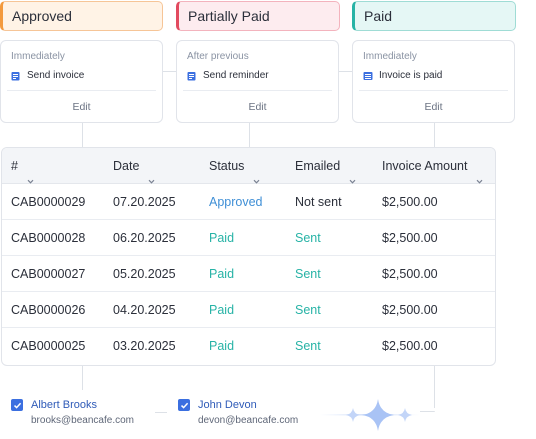 Image resolution: width=536 pixels, height=439 pixels. What do you see at coordinates (236, 202) in the screenshot?
I see `invoice-status: Approved` at bounding box center [236, 202].